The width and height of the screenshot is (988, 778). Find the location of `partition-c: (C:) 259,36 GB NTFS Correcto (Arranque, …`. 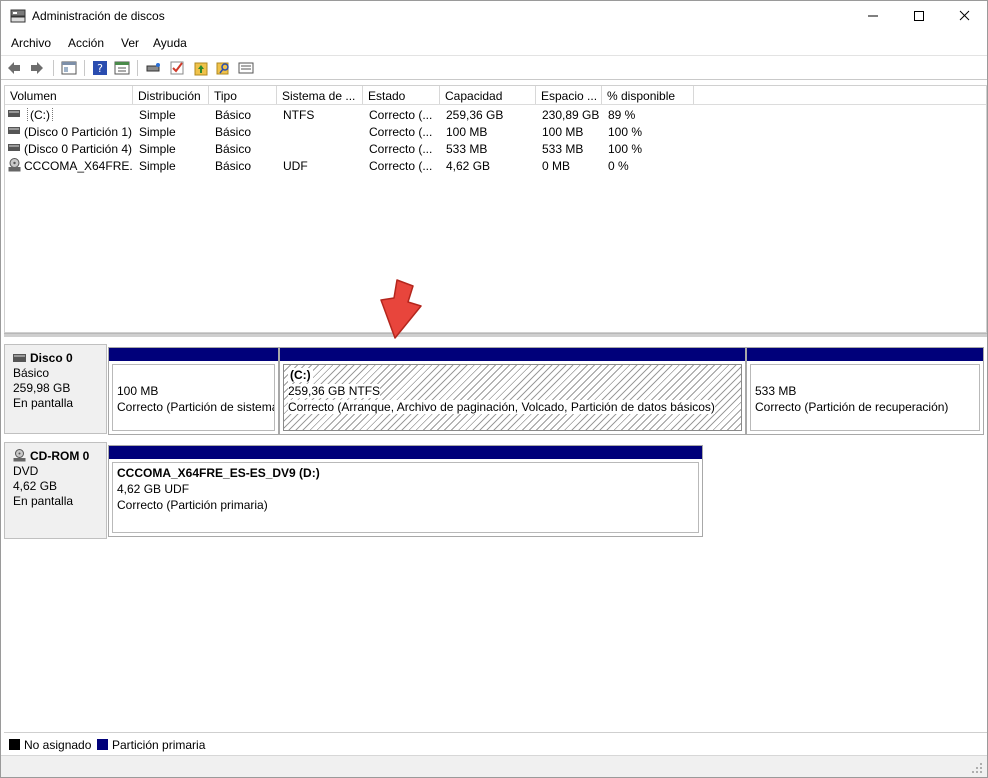

partition-c: (C:) 259,36 GB NTFS Correcto (Arranque, … is located at coordinates (512, 391).